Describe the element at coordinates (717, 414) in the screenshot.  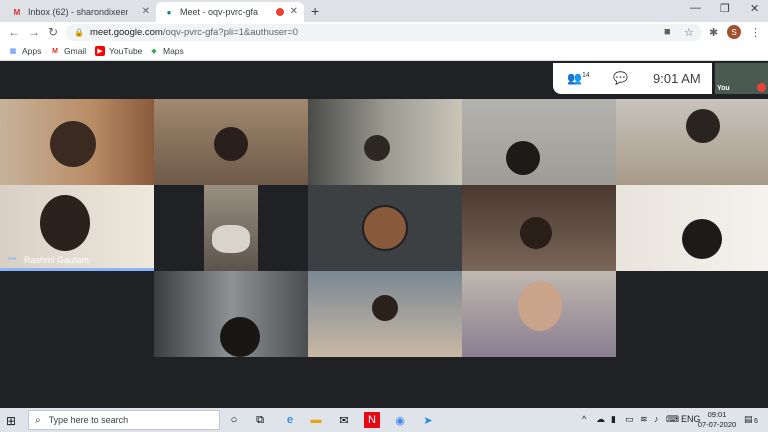
I see `taskbar-time: 09:01` at that location.